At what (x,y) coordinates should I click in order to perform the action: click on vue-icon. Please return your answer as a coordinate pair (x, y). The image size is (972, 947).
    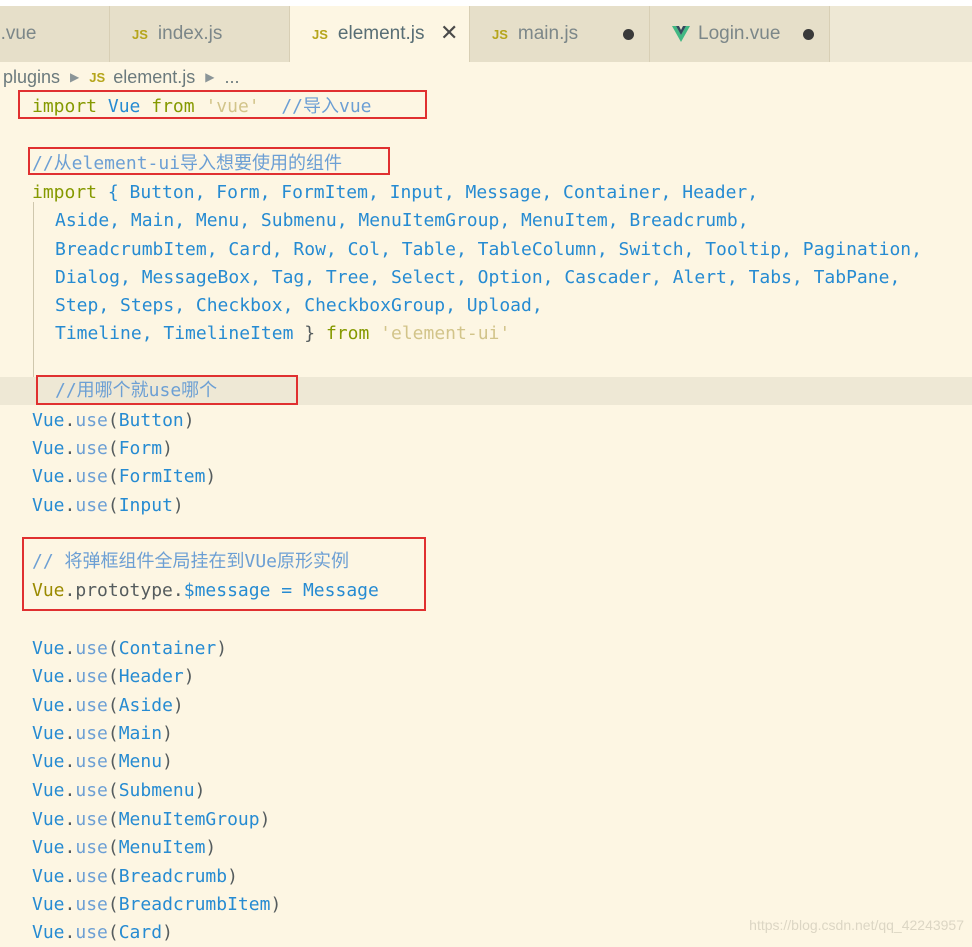
    Looking at the image, I should click on (681, 34).